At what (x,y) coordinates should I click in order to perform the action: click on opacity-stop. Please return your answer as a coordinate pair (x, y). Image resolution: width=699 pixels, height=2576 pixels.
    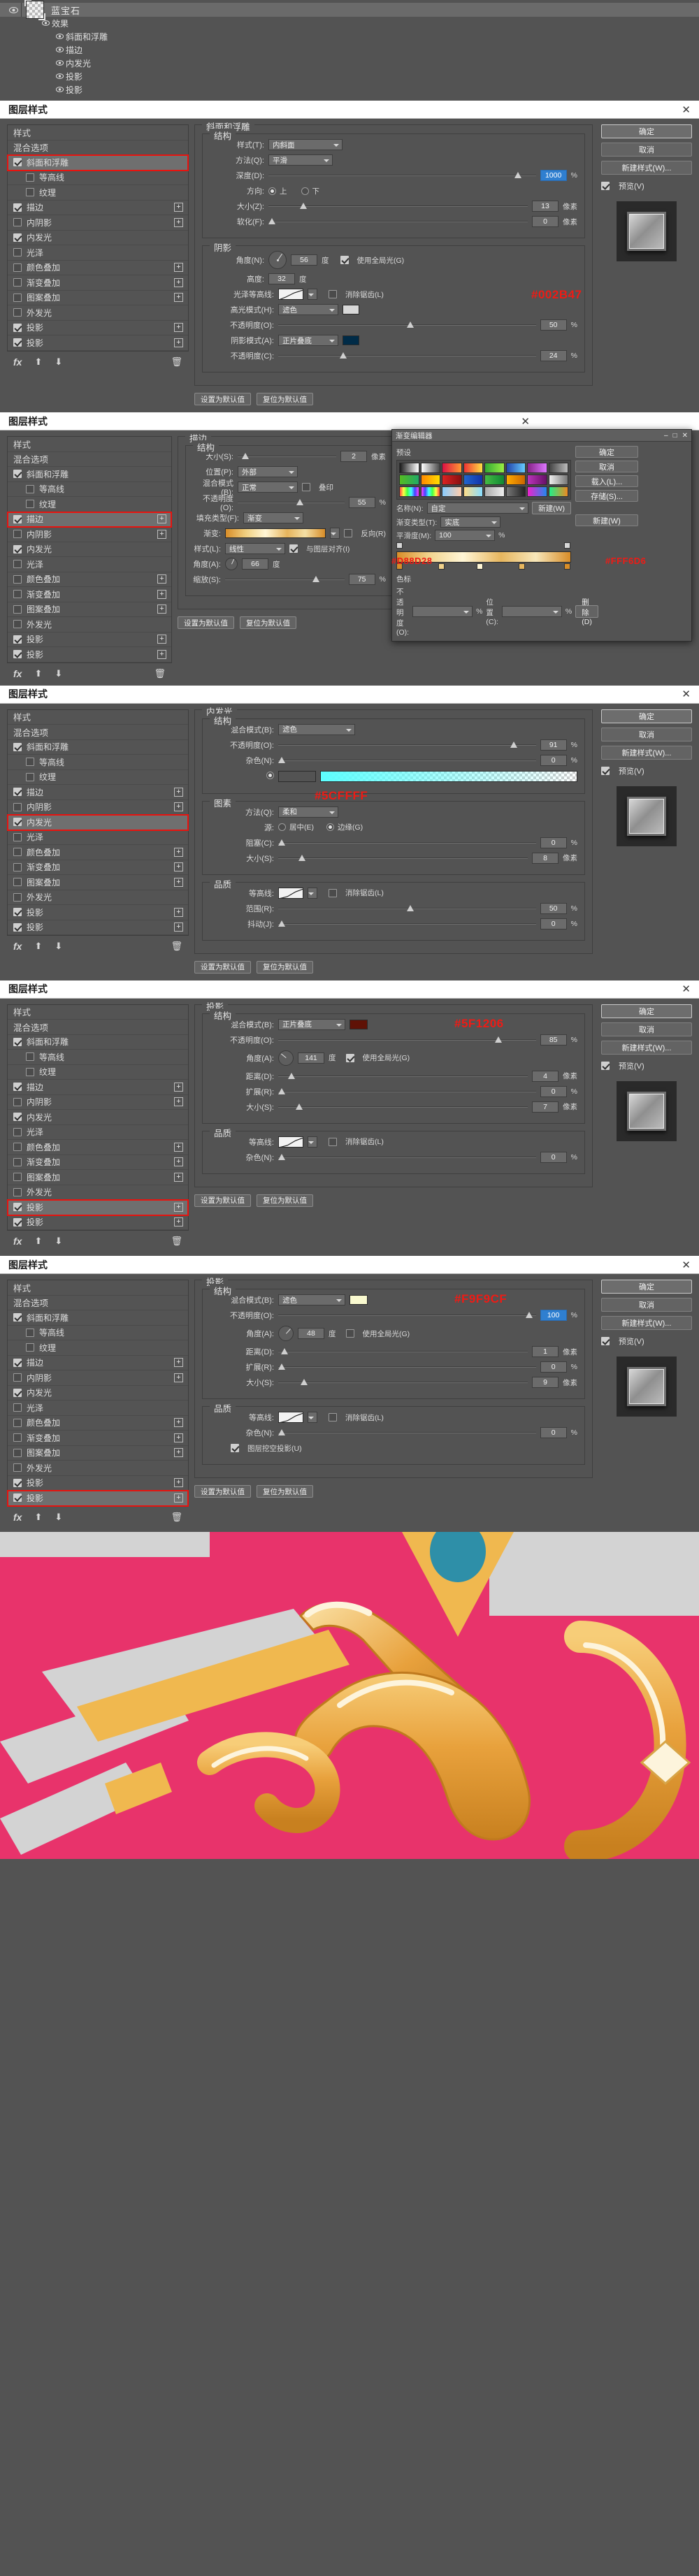
    Looking at the image, I should click on (399, 545).